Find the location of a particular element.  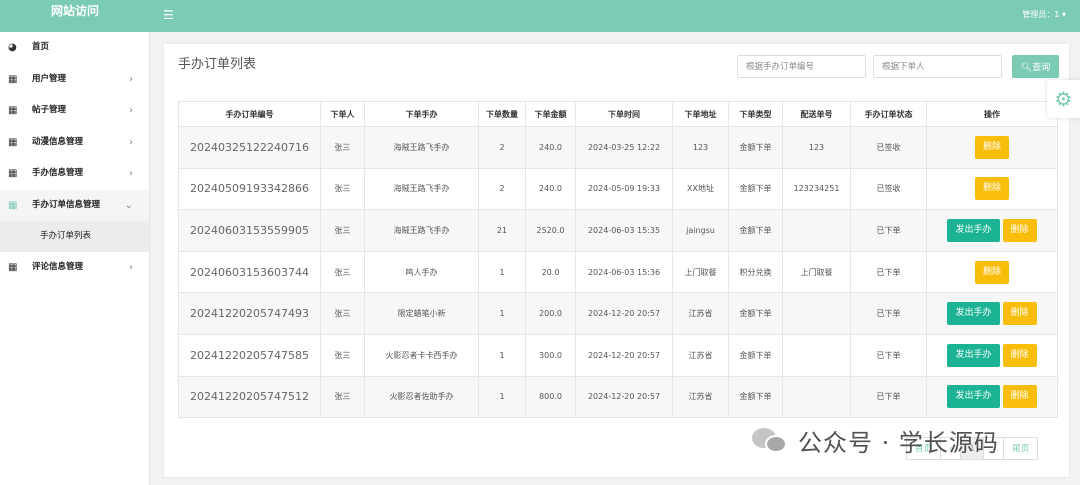

col-header: 下单手办 is located at coordinates (421, 114).